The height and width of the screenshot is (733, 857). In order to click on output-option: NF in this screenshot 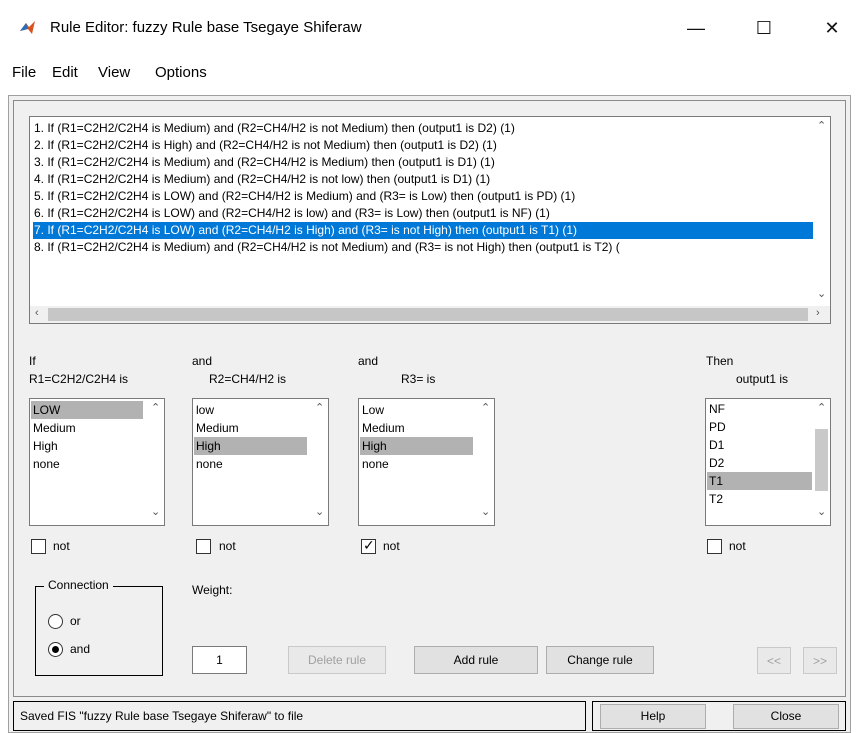, I will do `click(759, 409)`.